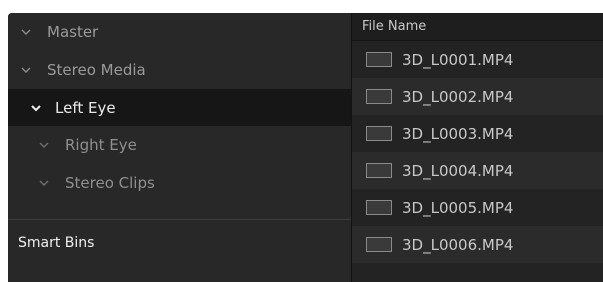 The height and width of the screenshot is (282, 603). What do you see at coordinates (458, 59) in the screenshot?
I see `file-name: 3D_L0001.MP4` at bounding box center [458, 59].